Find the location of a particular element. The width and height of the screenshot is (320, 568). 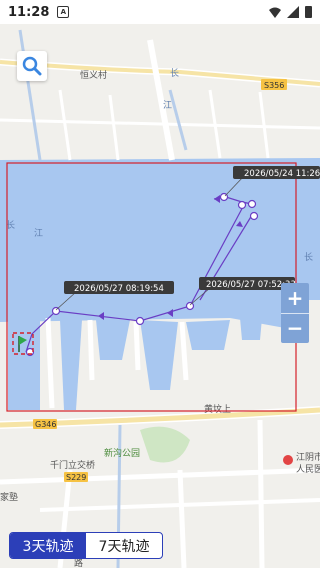

map-label-g346: G346 is located at coordinates (45, 424).